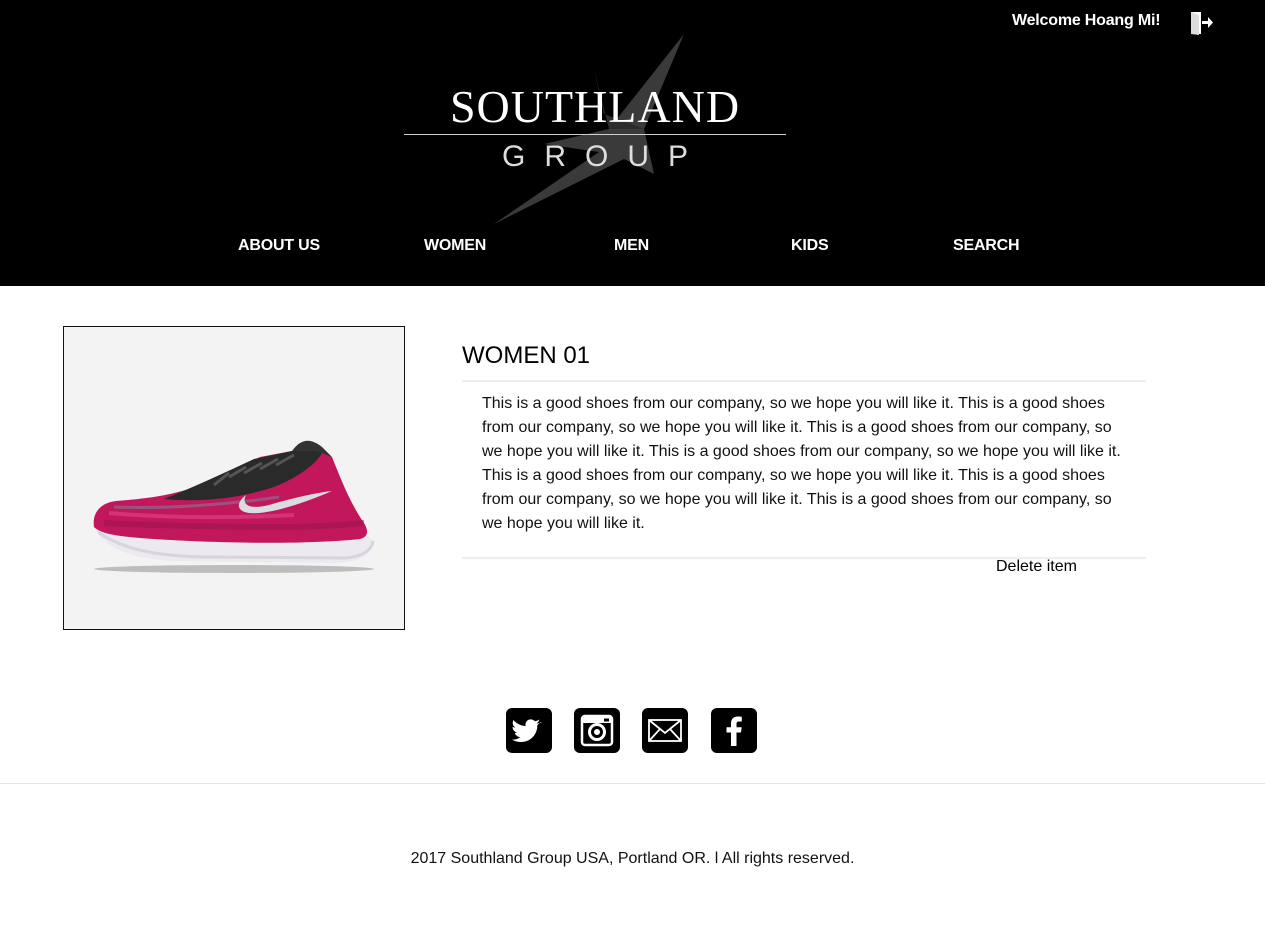 Image resolution: width=1265 pixels, height=936 pixels. Describe the element at coordinates (810, 246) in the screenshot. I see `nav-kids: KIDS` at that location.